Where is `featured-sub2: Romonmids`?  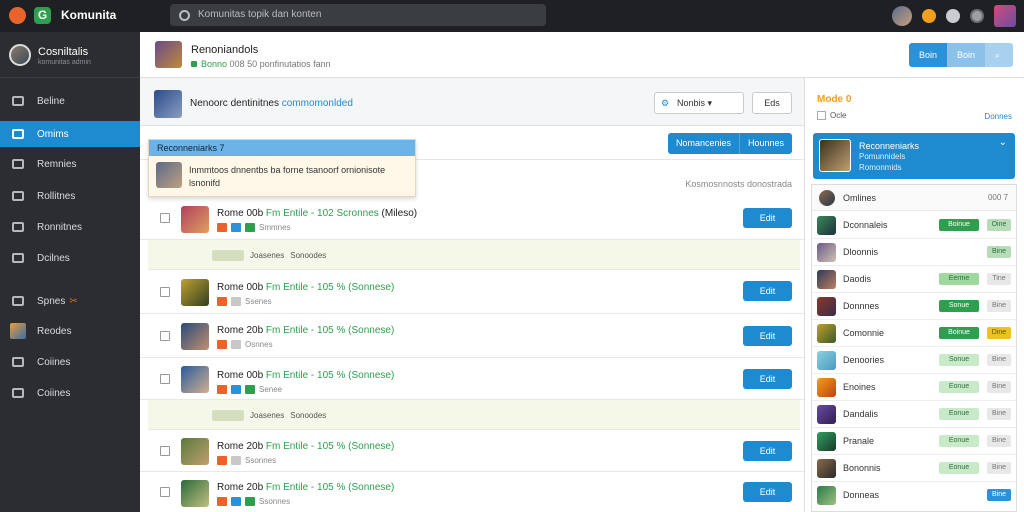
featured-sub2: Romonmids is located at coordinates (880, 167).